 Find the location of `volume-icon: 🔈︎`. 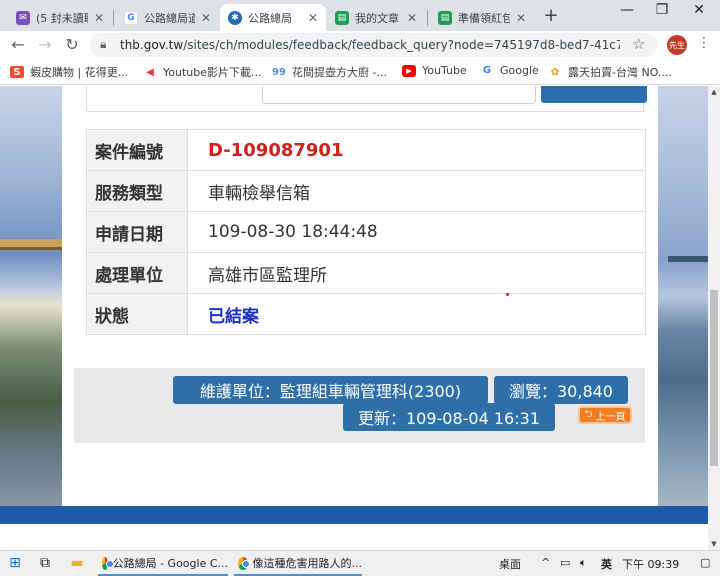

volume-icon: 🔈︎ is located at coordinates (583, 563).